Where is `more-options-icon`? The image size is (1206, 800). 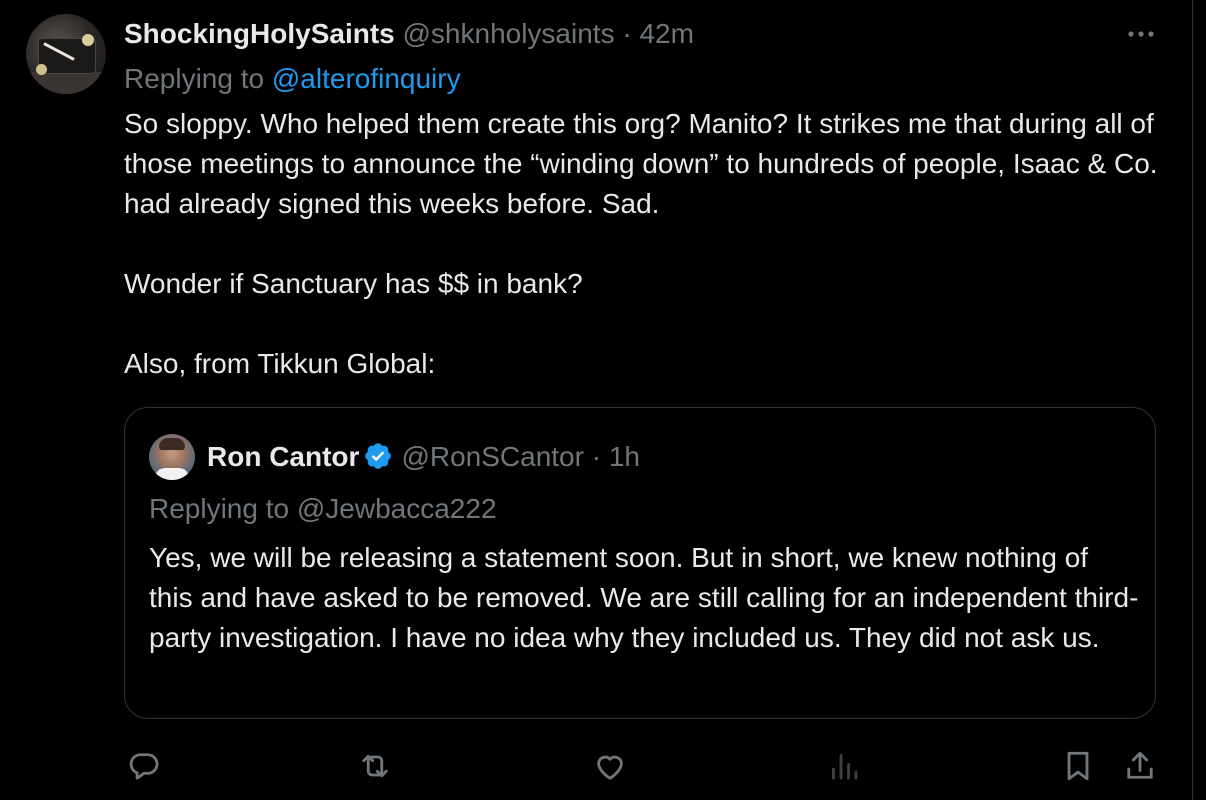
more-options-icon is located at coordinates (1141, 33).